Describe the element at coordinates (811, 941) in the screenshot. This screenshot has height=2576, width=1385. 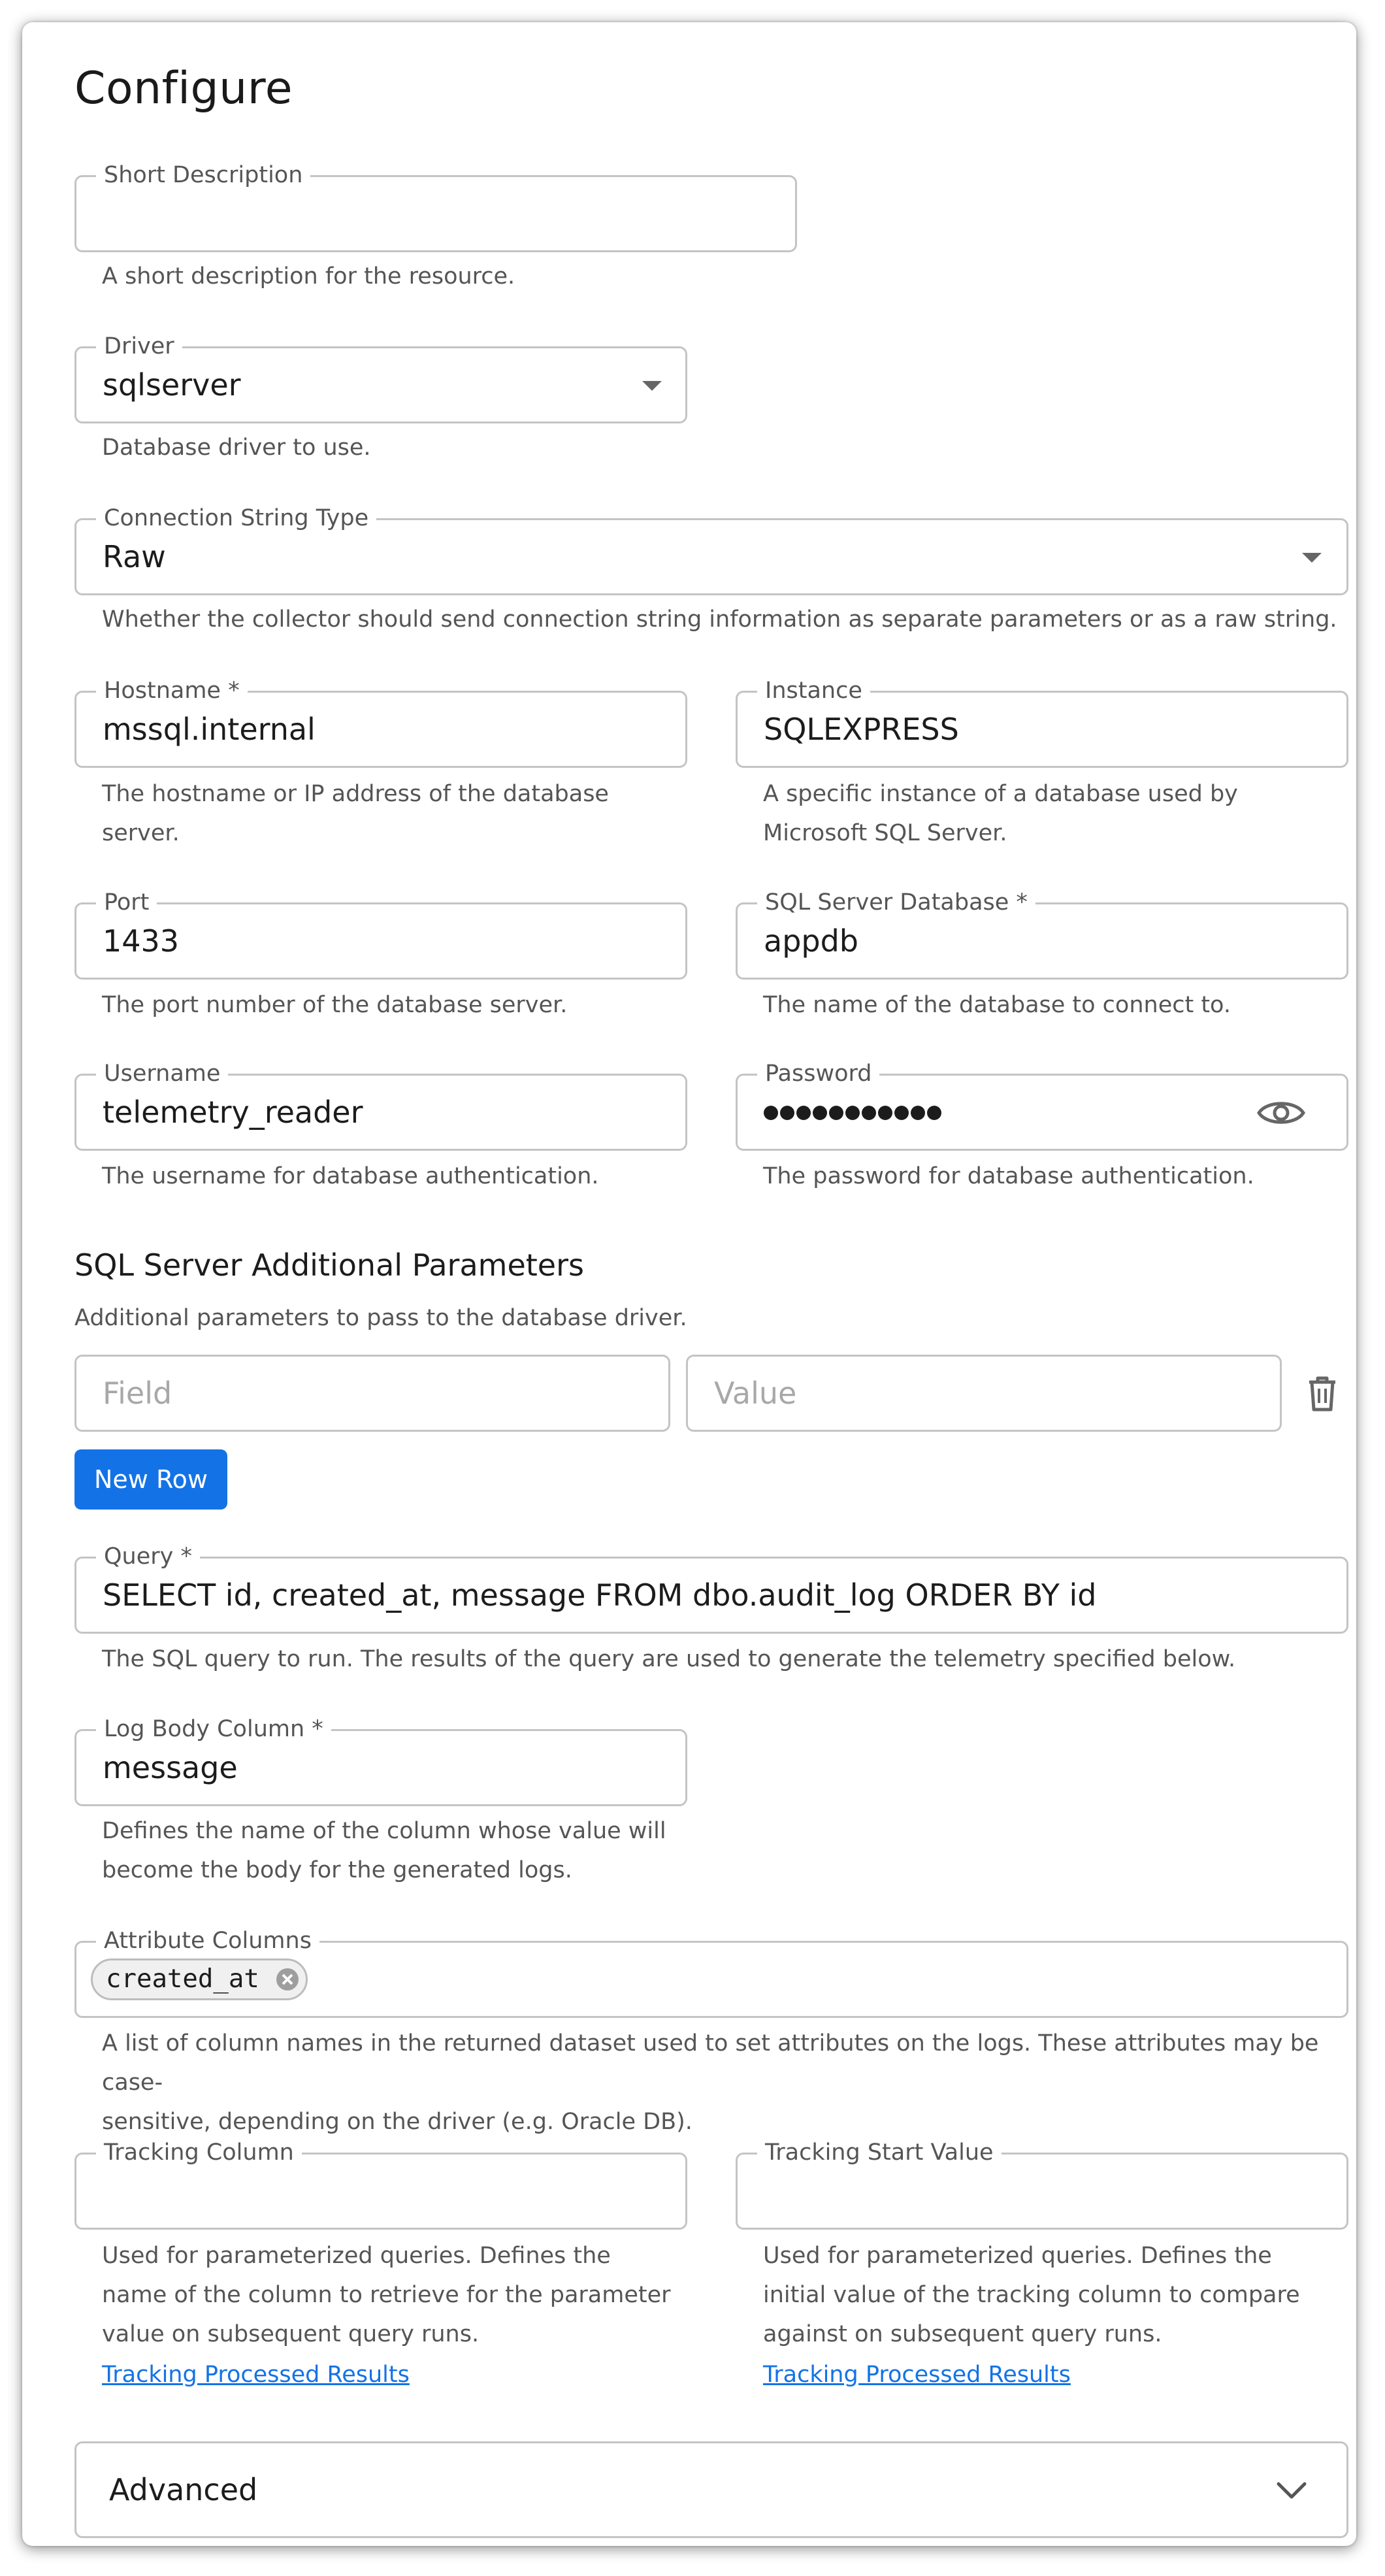
I see `database-value: appdb` at that location.